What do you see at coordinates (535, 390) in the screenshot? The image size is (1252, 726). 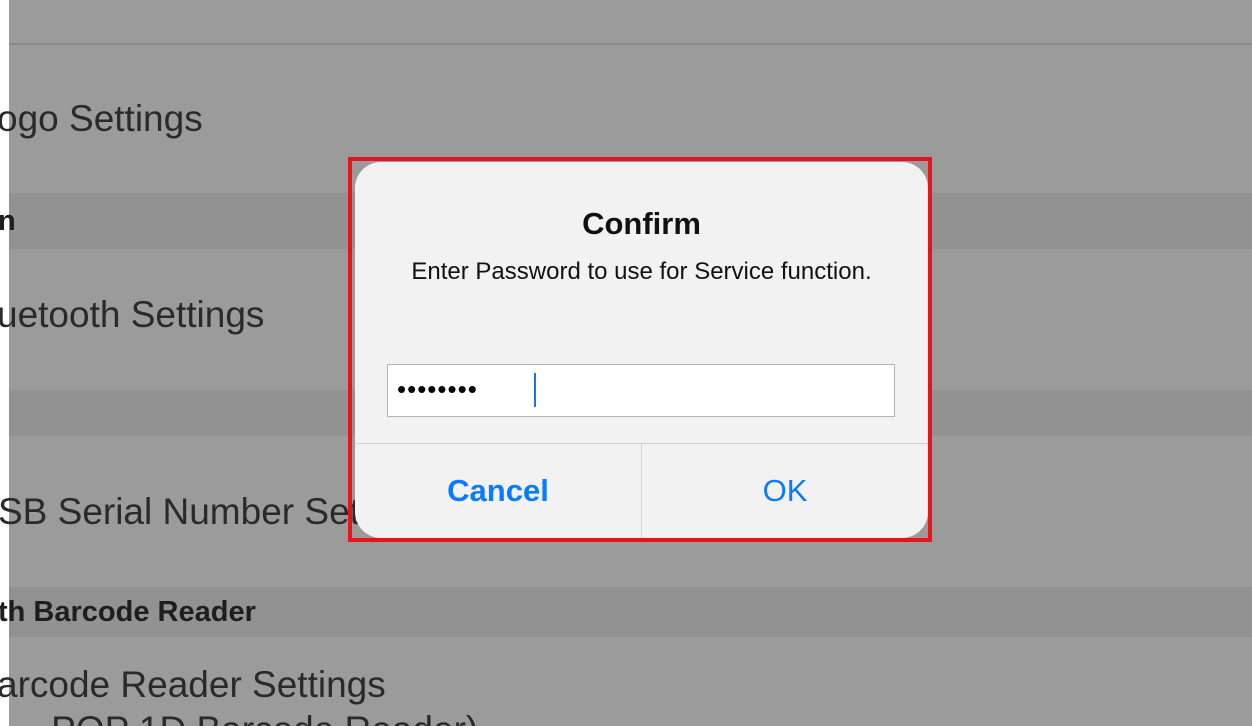 I see `text-cursor` at bounding box center [535, 390].